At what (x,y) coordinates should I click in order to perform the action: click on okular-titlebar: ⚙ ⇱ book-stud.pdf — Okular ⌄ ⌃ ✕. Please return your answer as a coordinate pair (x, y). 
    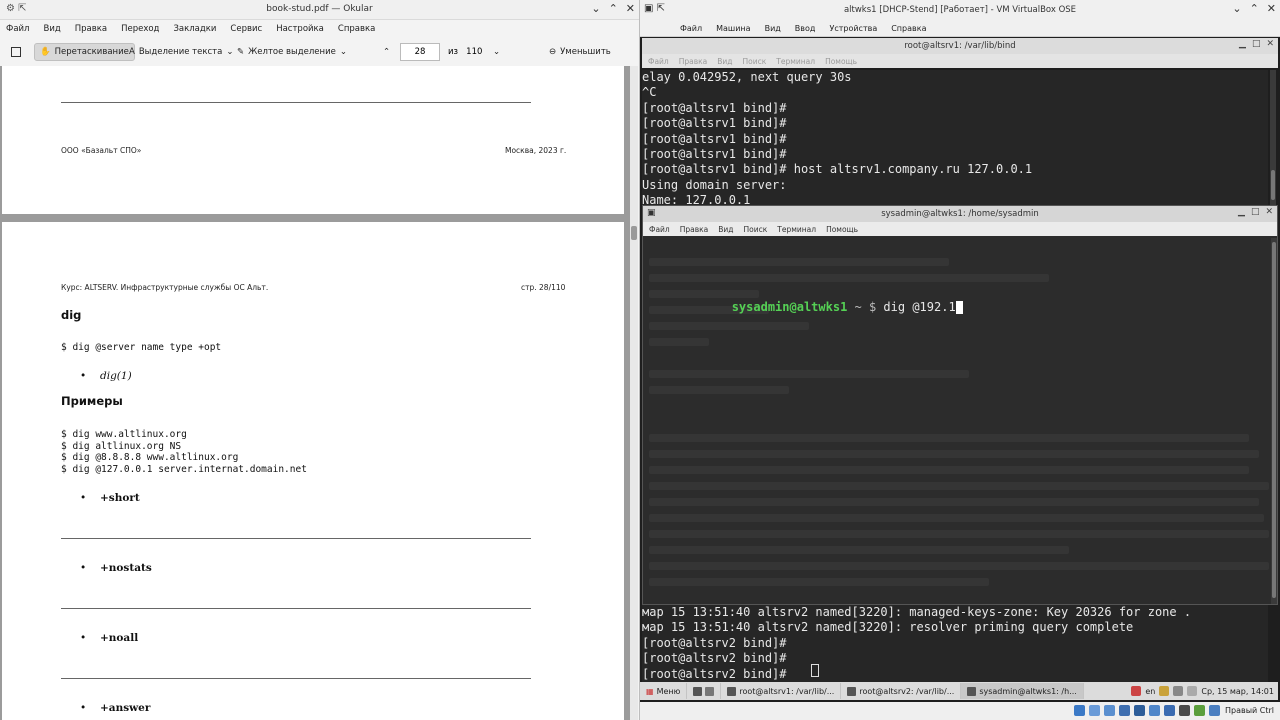
    Looking at the image, I should click on (319, 10).